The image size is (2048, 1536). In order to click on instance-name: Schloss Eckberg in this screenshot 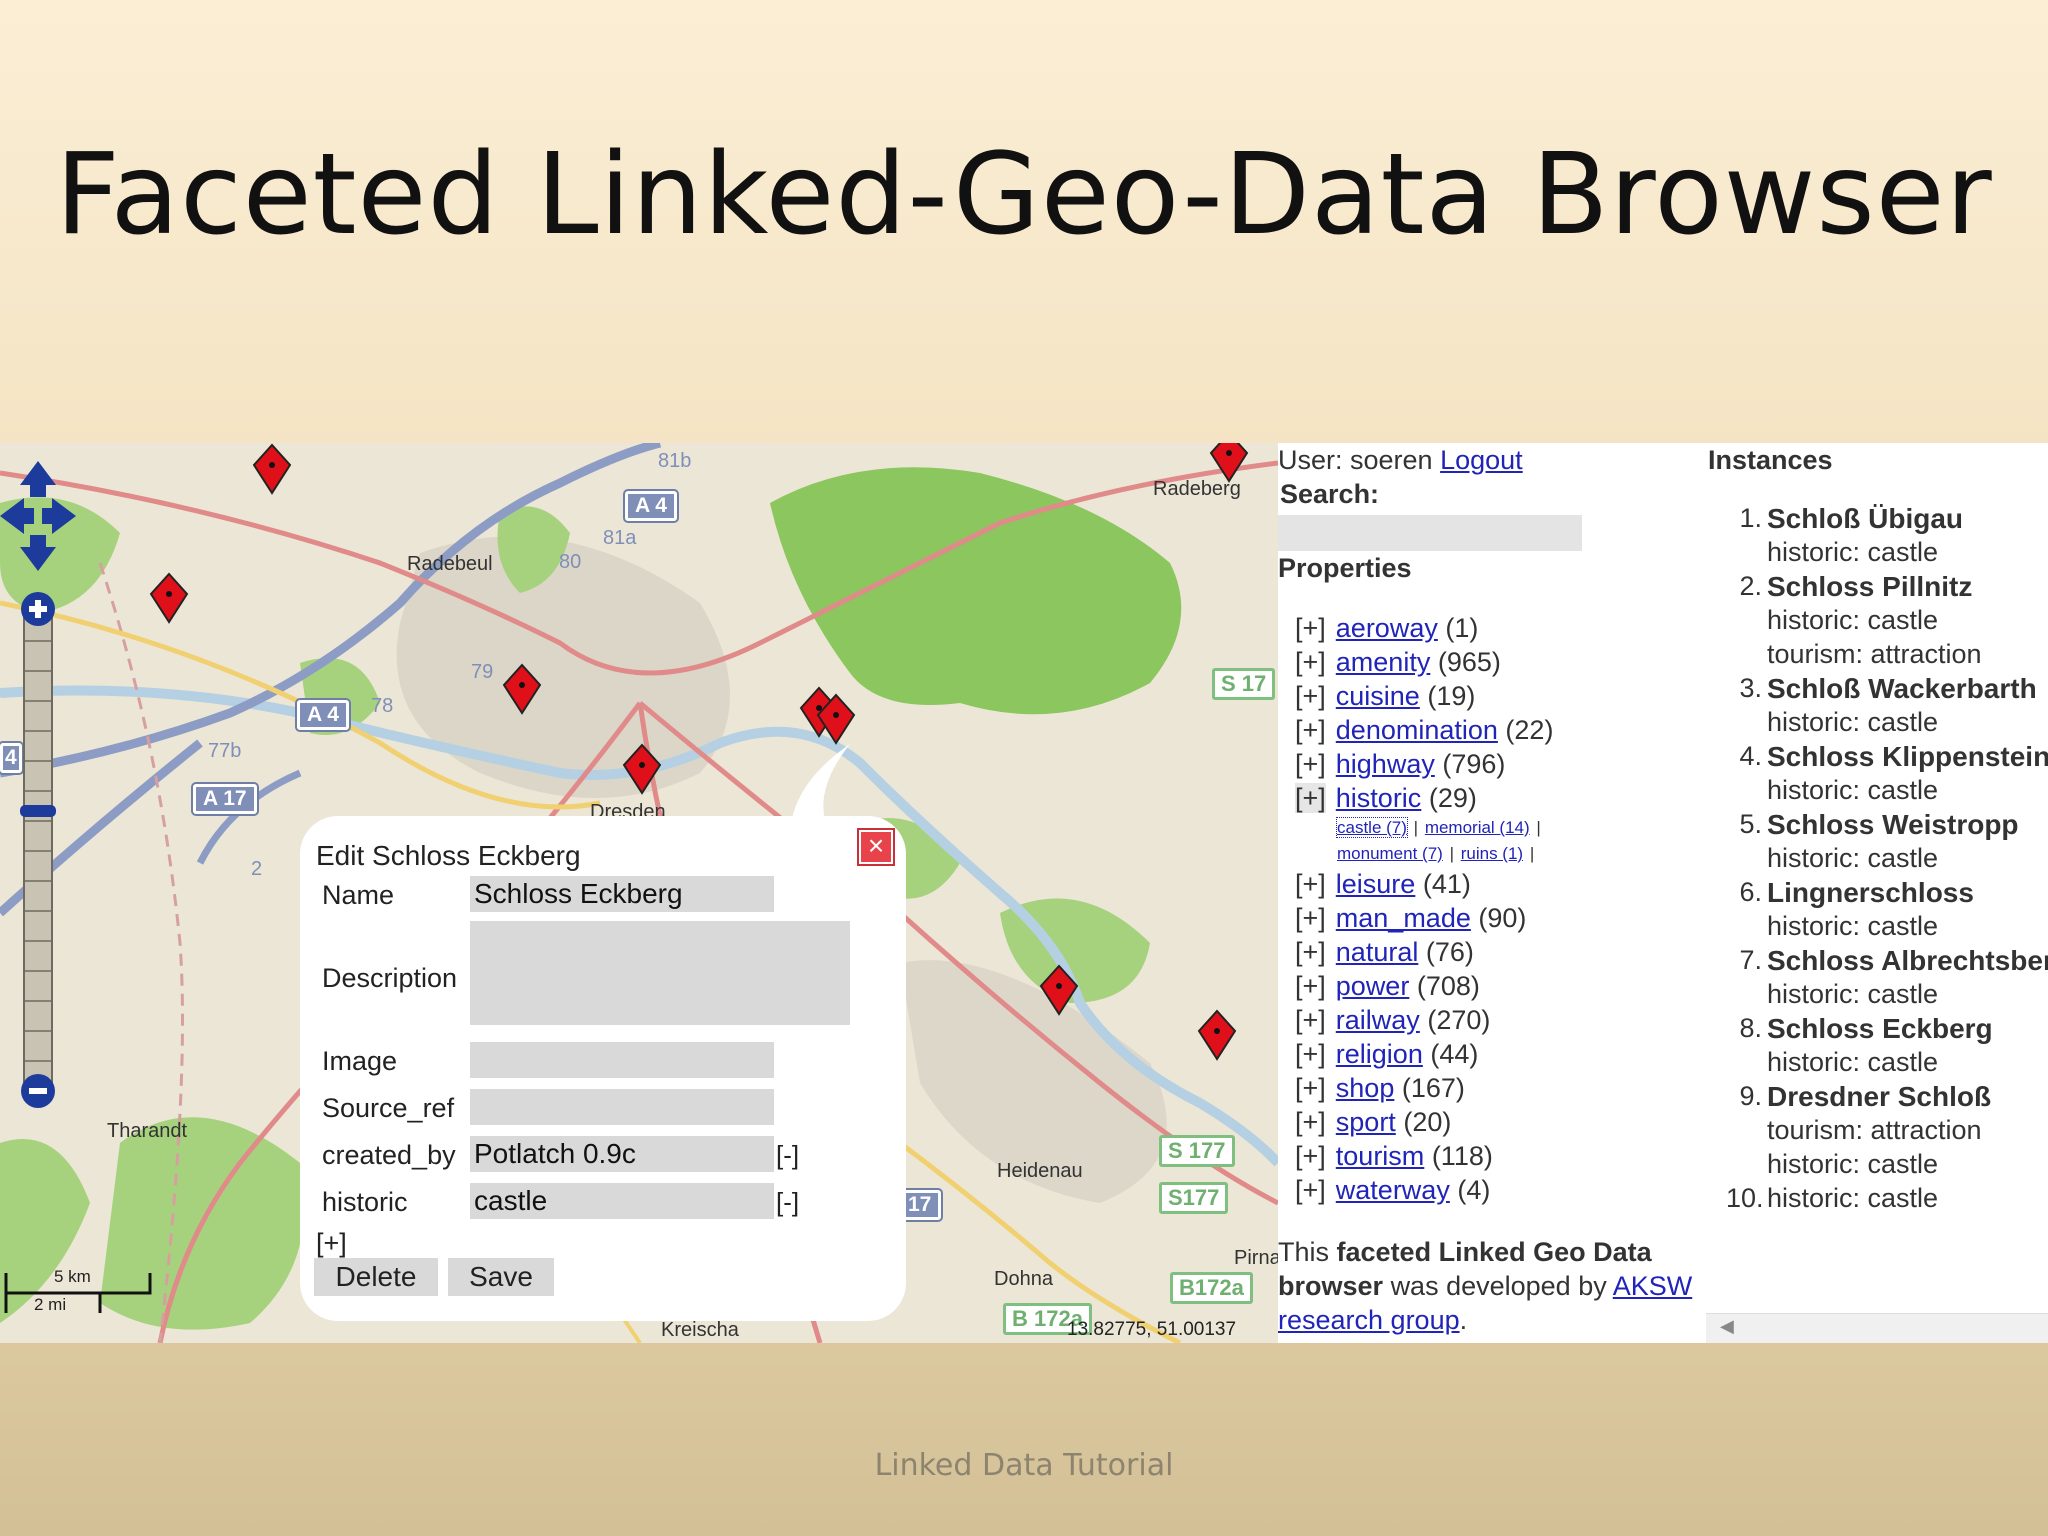, I will do `click(1880, 1029)`.